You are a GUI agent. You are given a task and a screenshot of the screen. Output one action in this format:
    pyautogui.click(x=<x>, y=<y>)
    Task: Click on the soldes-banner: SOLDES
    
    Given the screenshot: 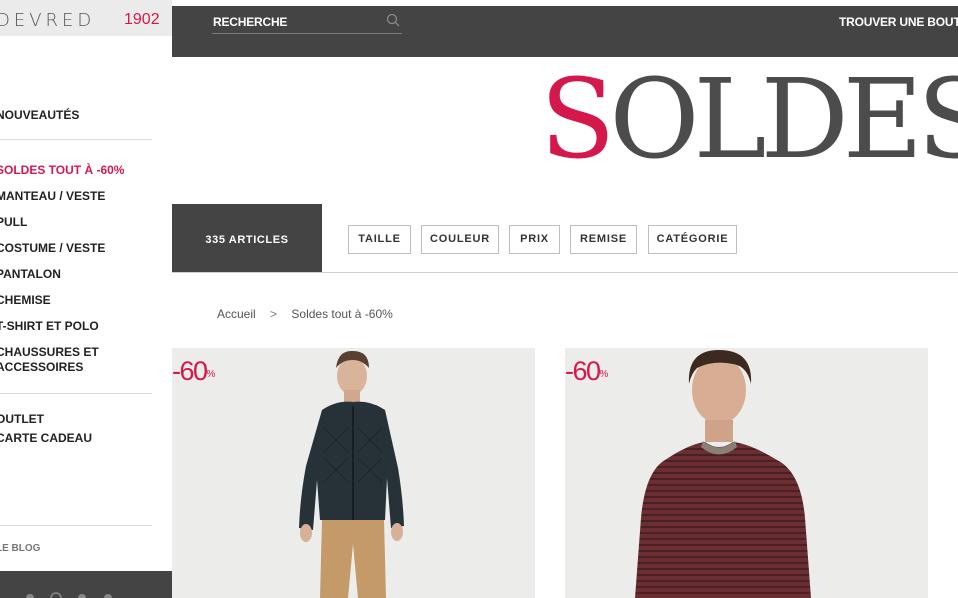 What is the action you would take?
    pyautogui.click(x=749, y=119)
    